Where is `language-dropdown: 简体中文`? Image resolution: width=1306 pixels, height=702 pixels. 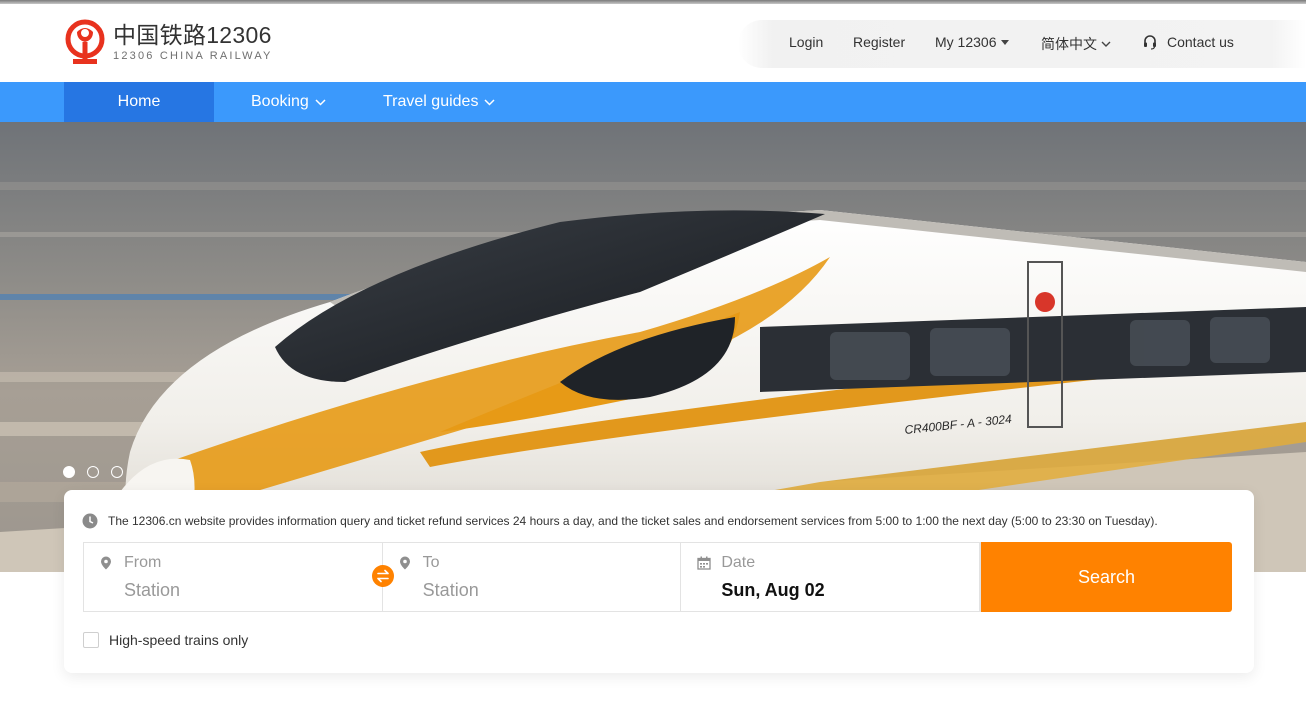 language-dropdown: 简体中文 is located at coordinates (1076, 44).